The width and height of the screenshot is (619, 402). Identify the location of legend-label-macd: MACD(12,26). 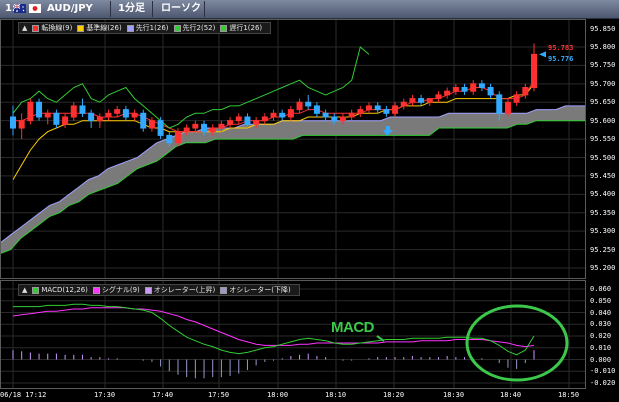
(64, 290).